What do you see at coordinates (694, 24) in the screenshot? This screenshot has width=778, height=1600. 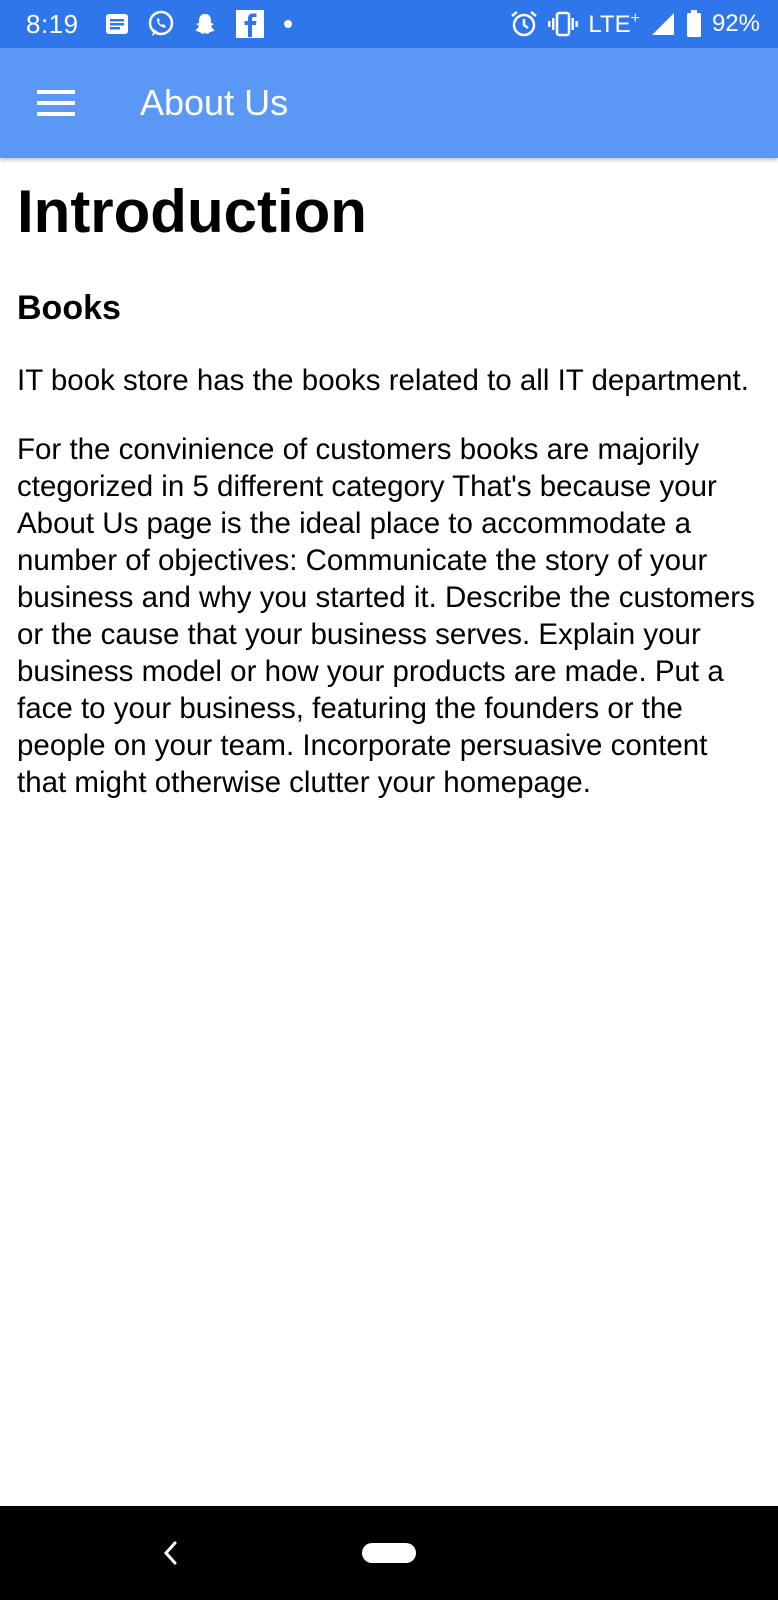 I see `battery-icon` at bounding box center [694, 24].